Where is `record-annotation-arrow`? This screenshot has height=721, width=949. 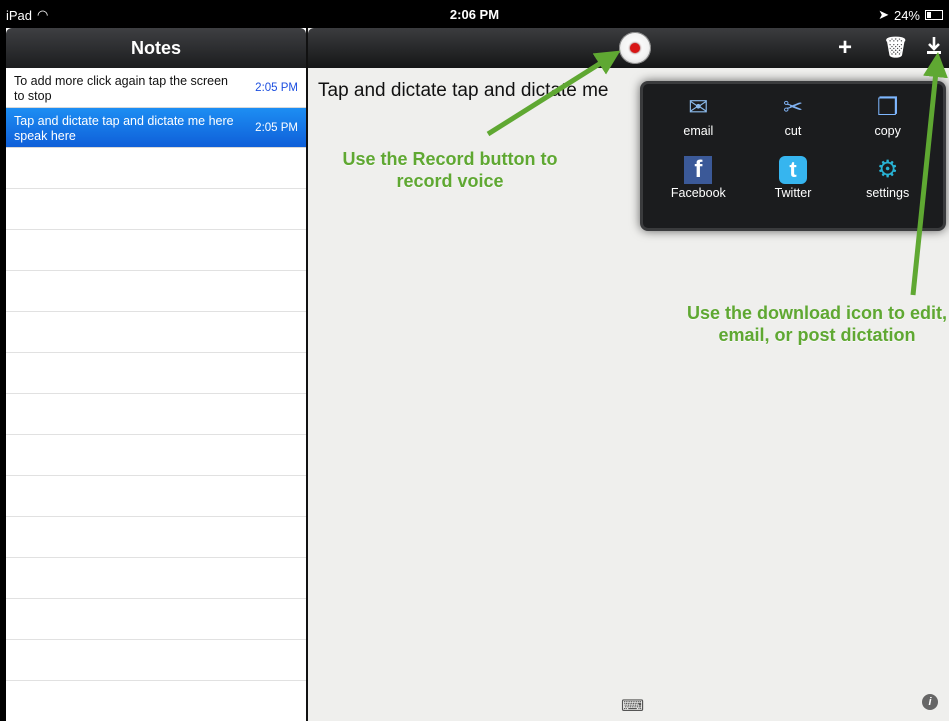
record-annotation-arrow is located at coordinates (553, 93).